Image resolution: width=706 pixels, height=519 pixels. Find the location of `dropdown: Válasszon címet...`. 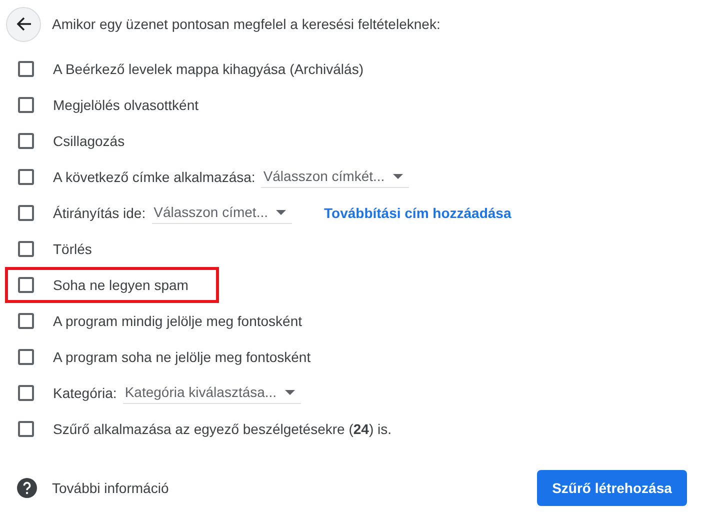

dropdown: Válasszon címet... is located at coordinates (222, 213).